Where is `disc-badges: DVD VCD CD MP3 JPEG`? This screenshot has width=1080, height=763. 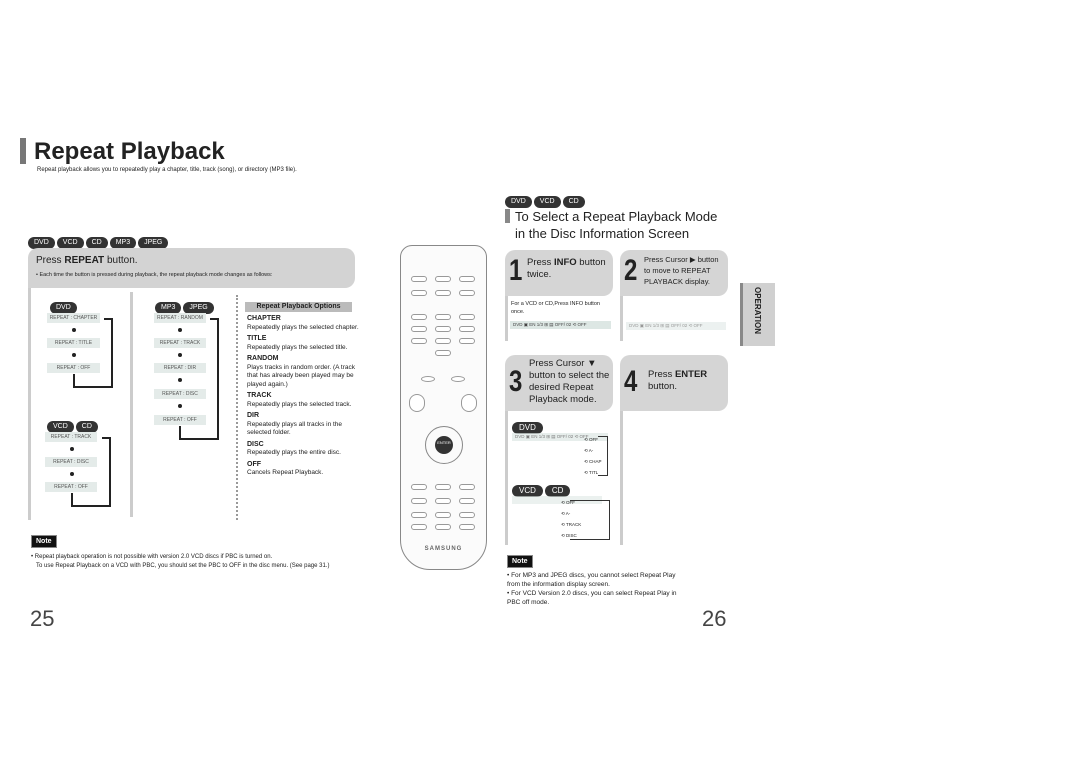
disc-badges: DVD VCD CD MP3 JPEG is located at coordinates (99, 240).